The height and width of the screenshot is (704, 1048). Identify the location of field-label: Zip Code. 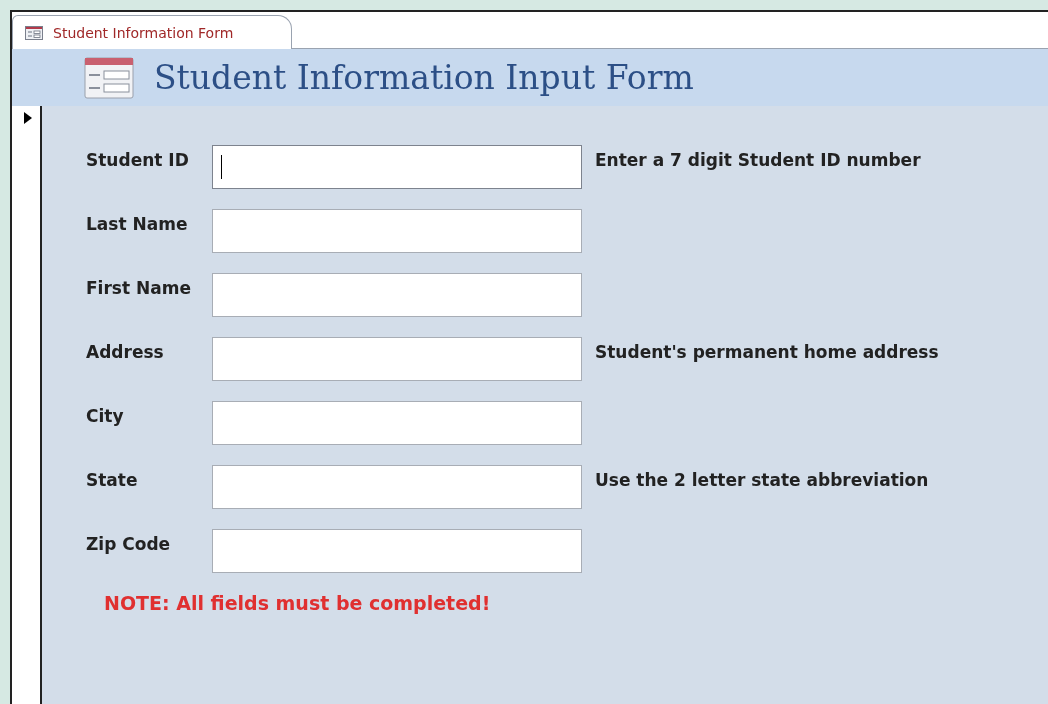
(129, 543).